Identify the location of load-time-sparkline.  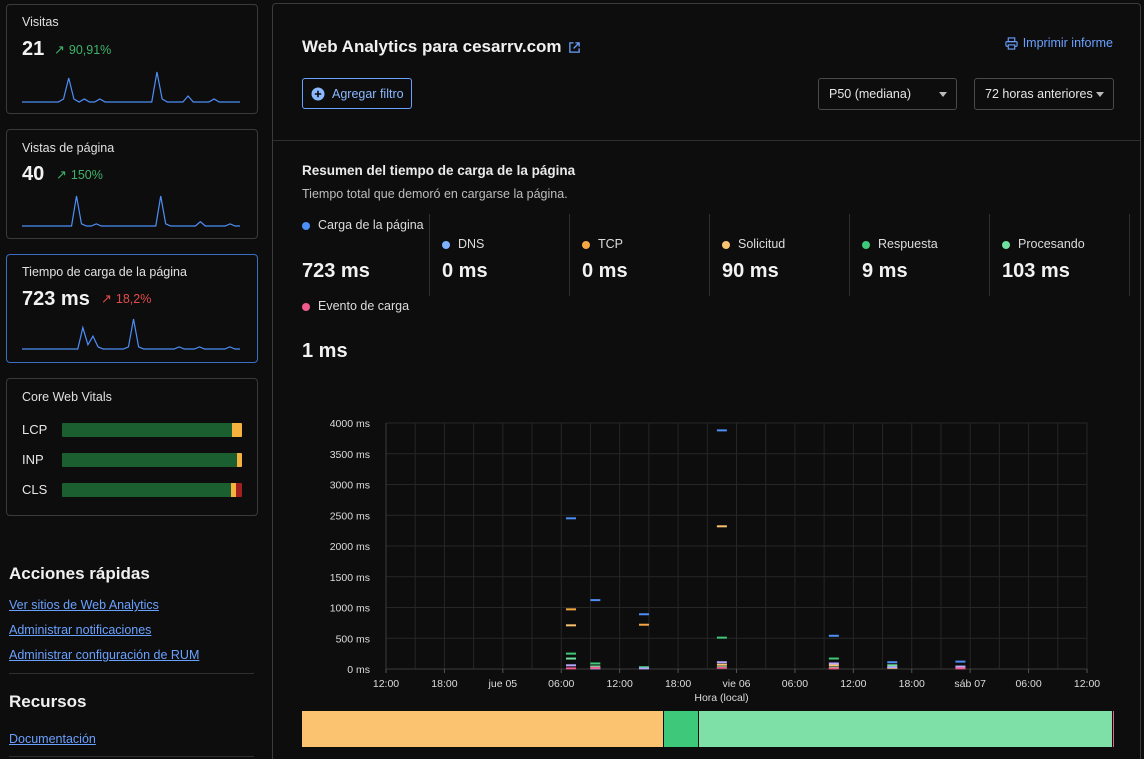
(131, 334).